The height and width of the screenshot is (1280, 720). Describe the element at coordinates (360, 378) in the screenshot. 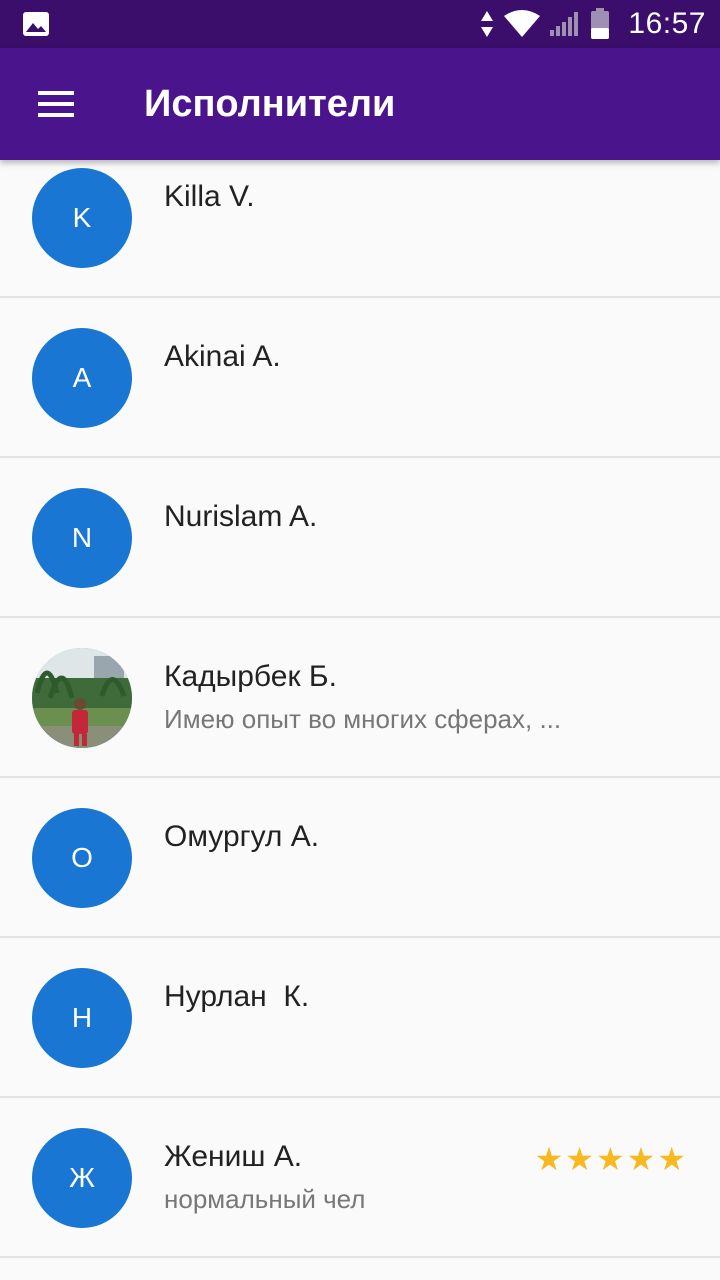

I see `list-item: A Akinai A.` at that location.